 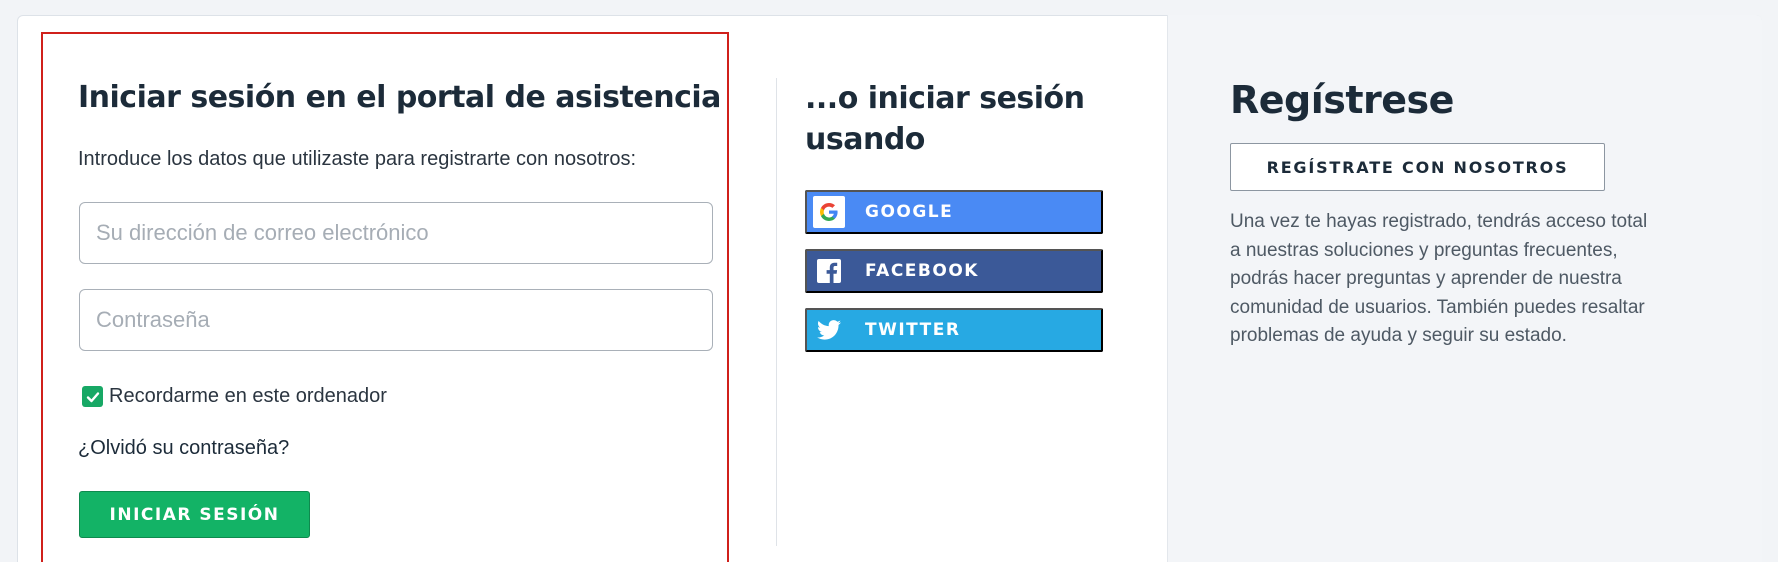 What do you see at coordinates (248, 396) in the screenshot?
I see `remember-label: Recordarme en este ordenador` at bounding box center [248, 396].